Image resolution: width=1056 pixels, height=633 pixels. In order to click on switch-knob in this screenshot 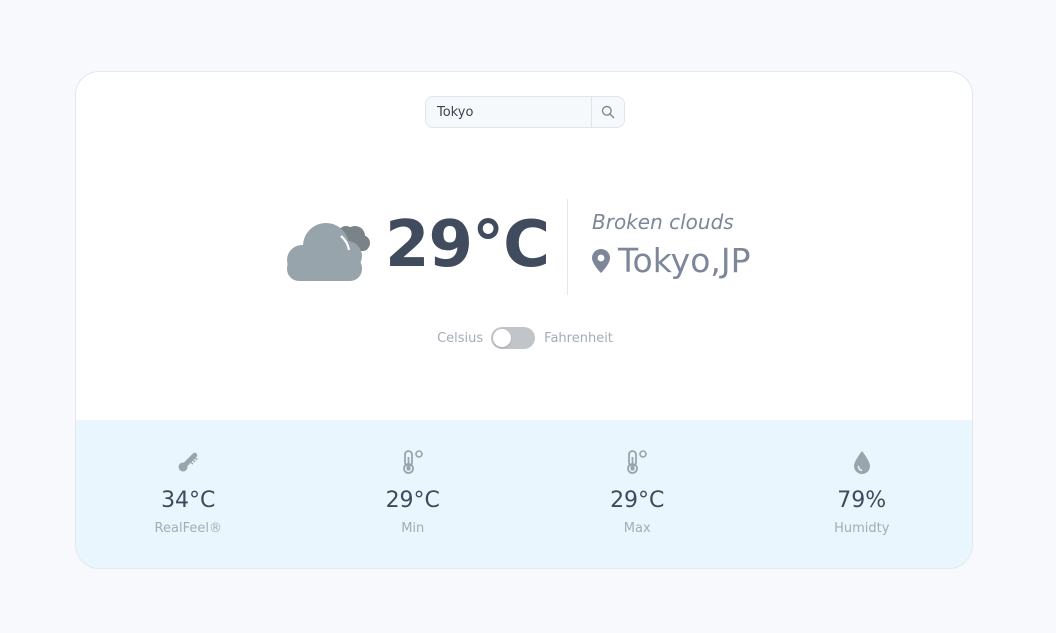, I will do `click(502, 338)`.